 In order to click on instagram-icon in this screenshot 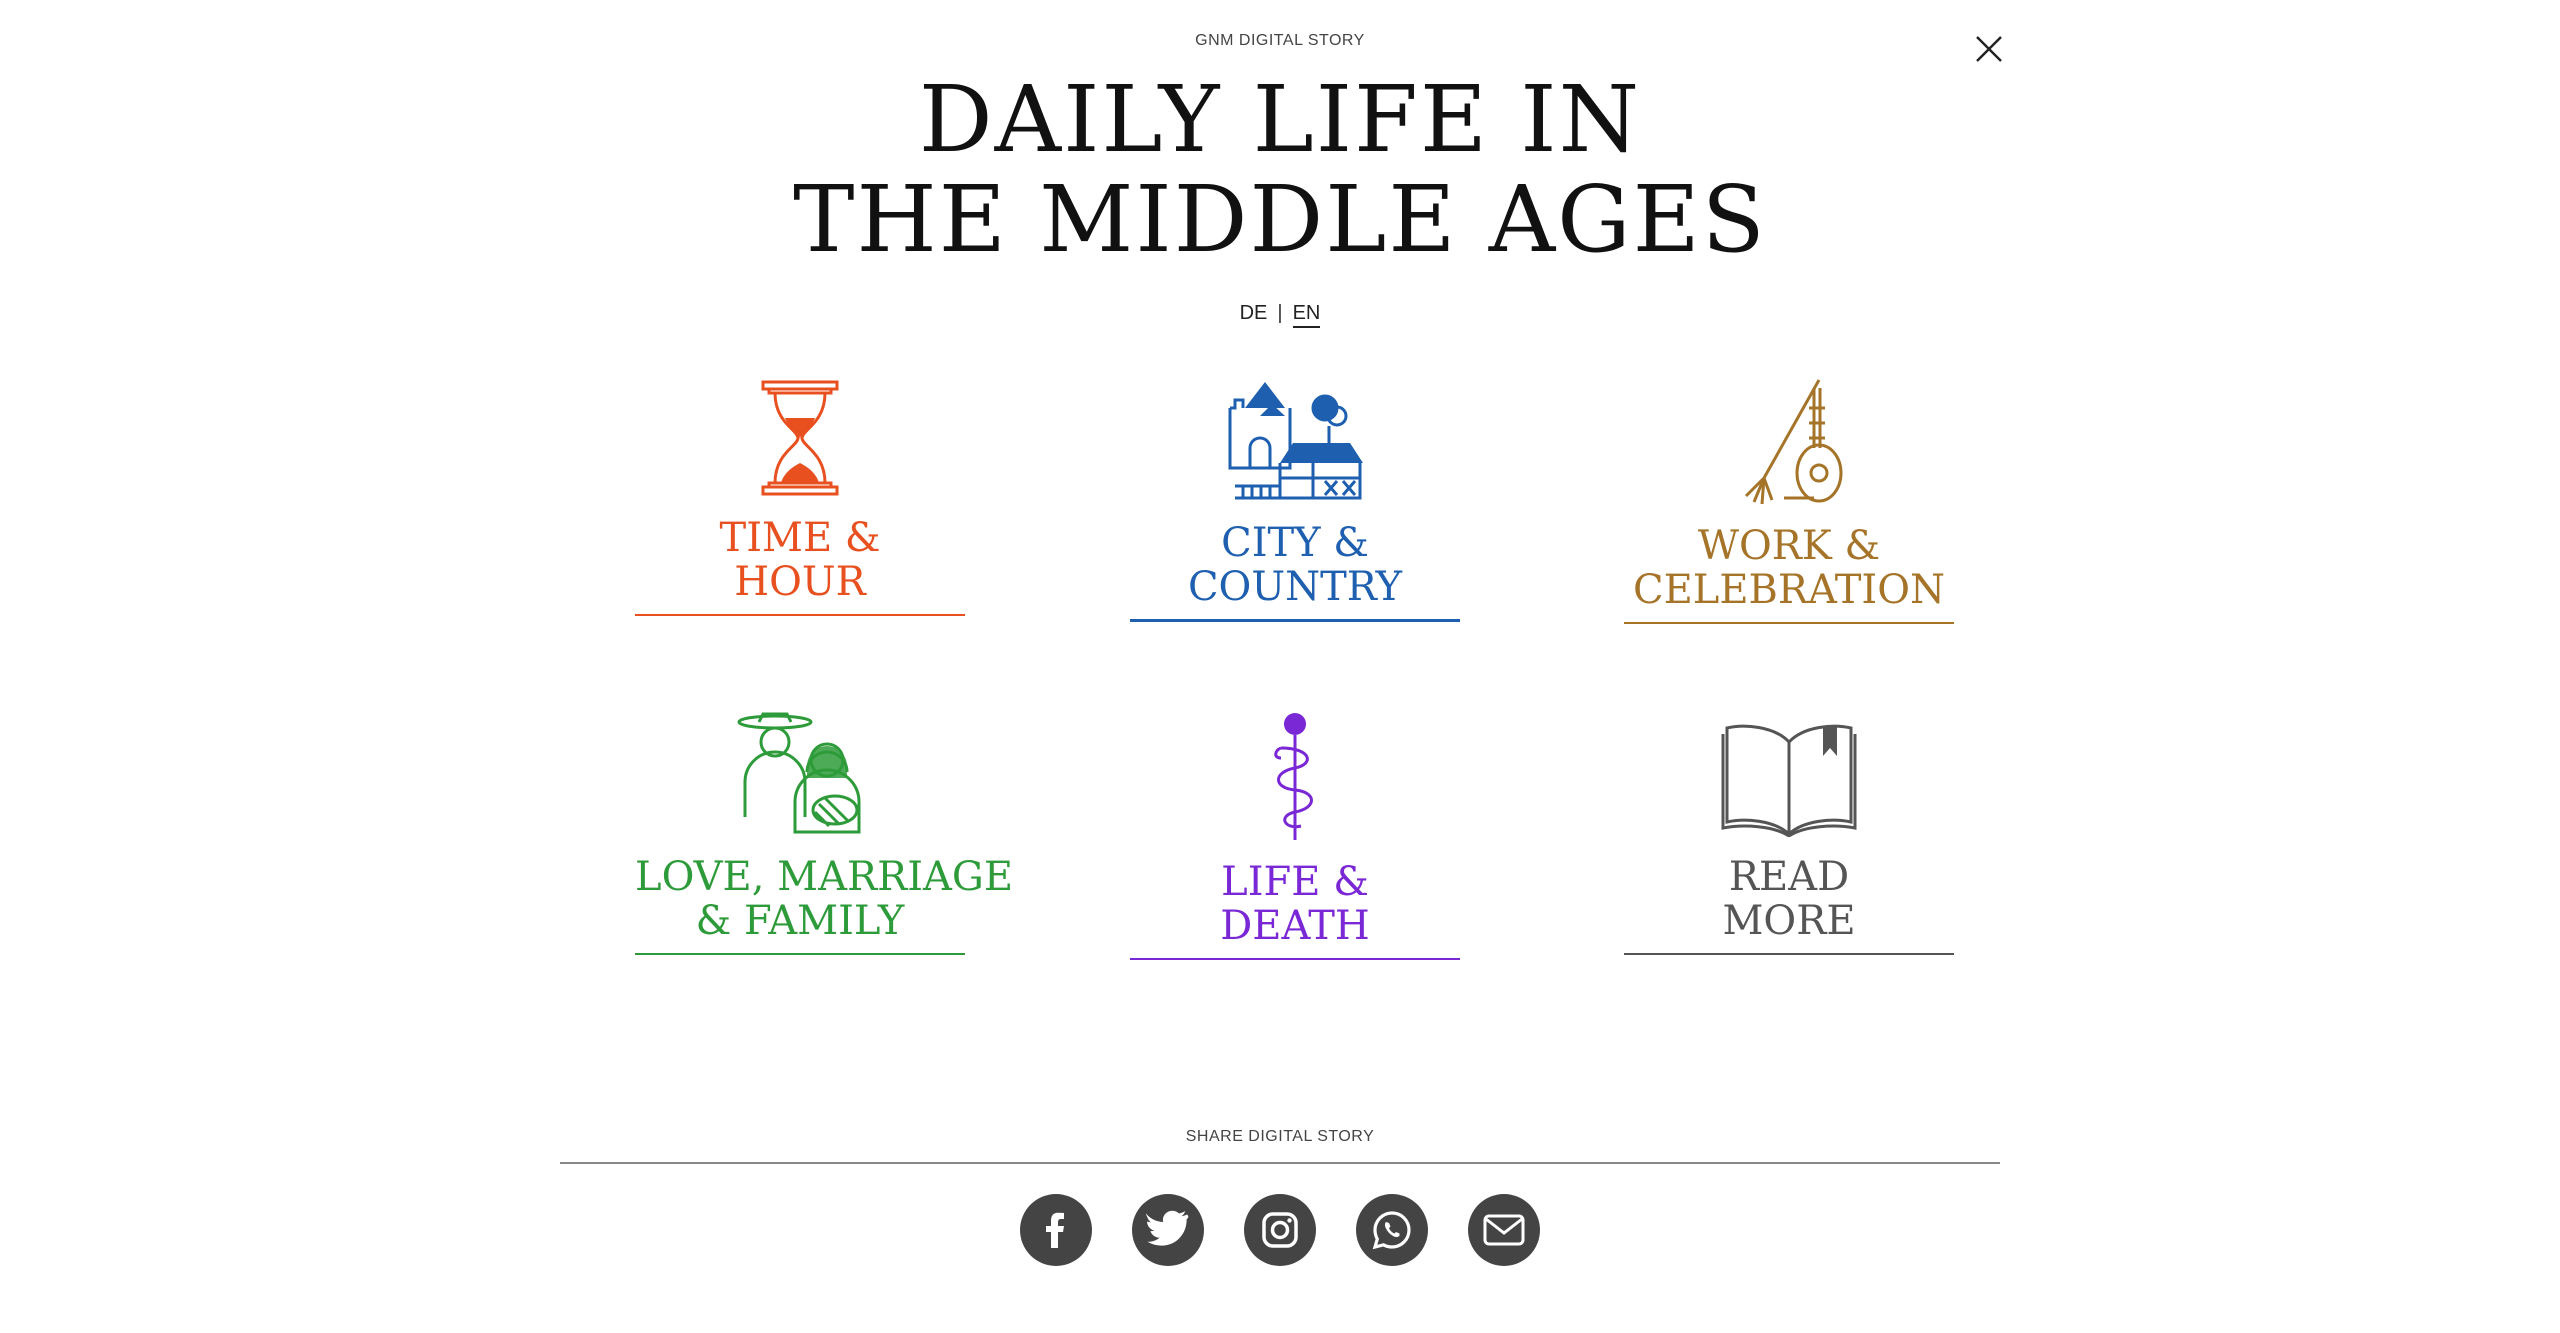, I will do `click(1280, 1230)`.